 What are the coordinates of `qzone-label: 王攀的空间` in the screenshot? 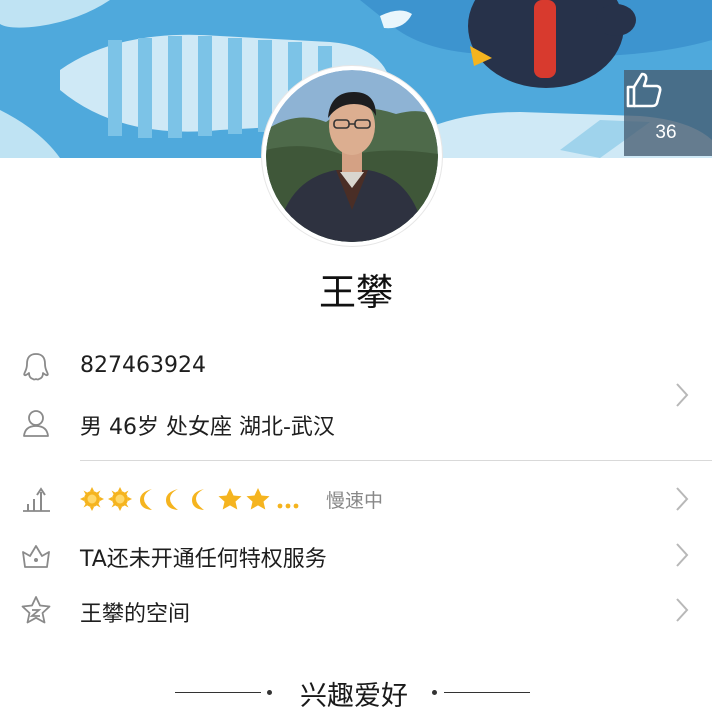 It's located at (135, 614).